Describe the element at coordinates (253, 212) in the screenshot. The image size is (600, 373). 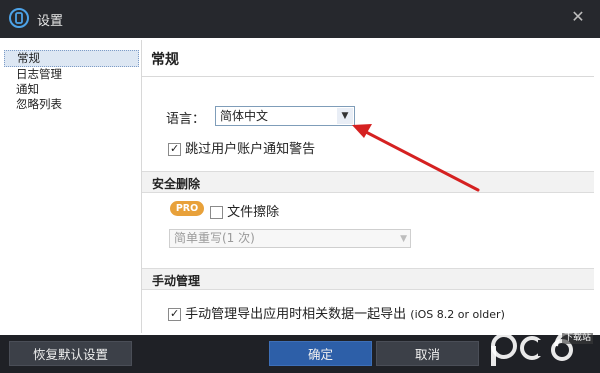
I see `file-wipe-label: 文件擦除` at that location.